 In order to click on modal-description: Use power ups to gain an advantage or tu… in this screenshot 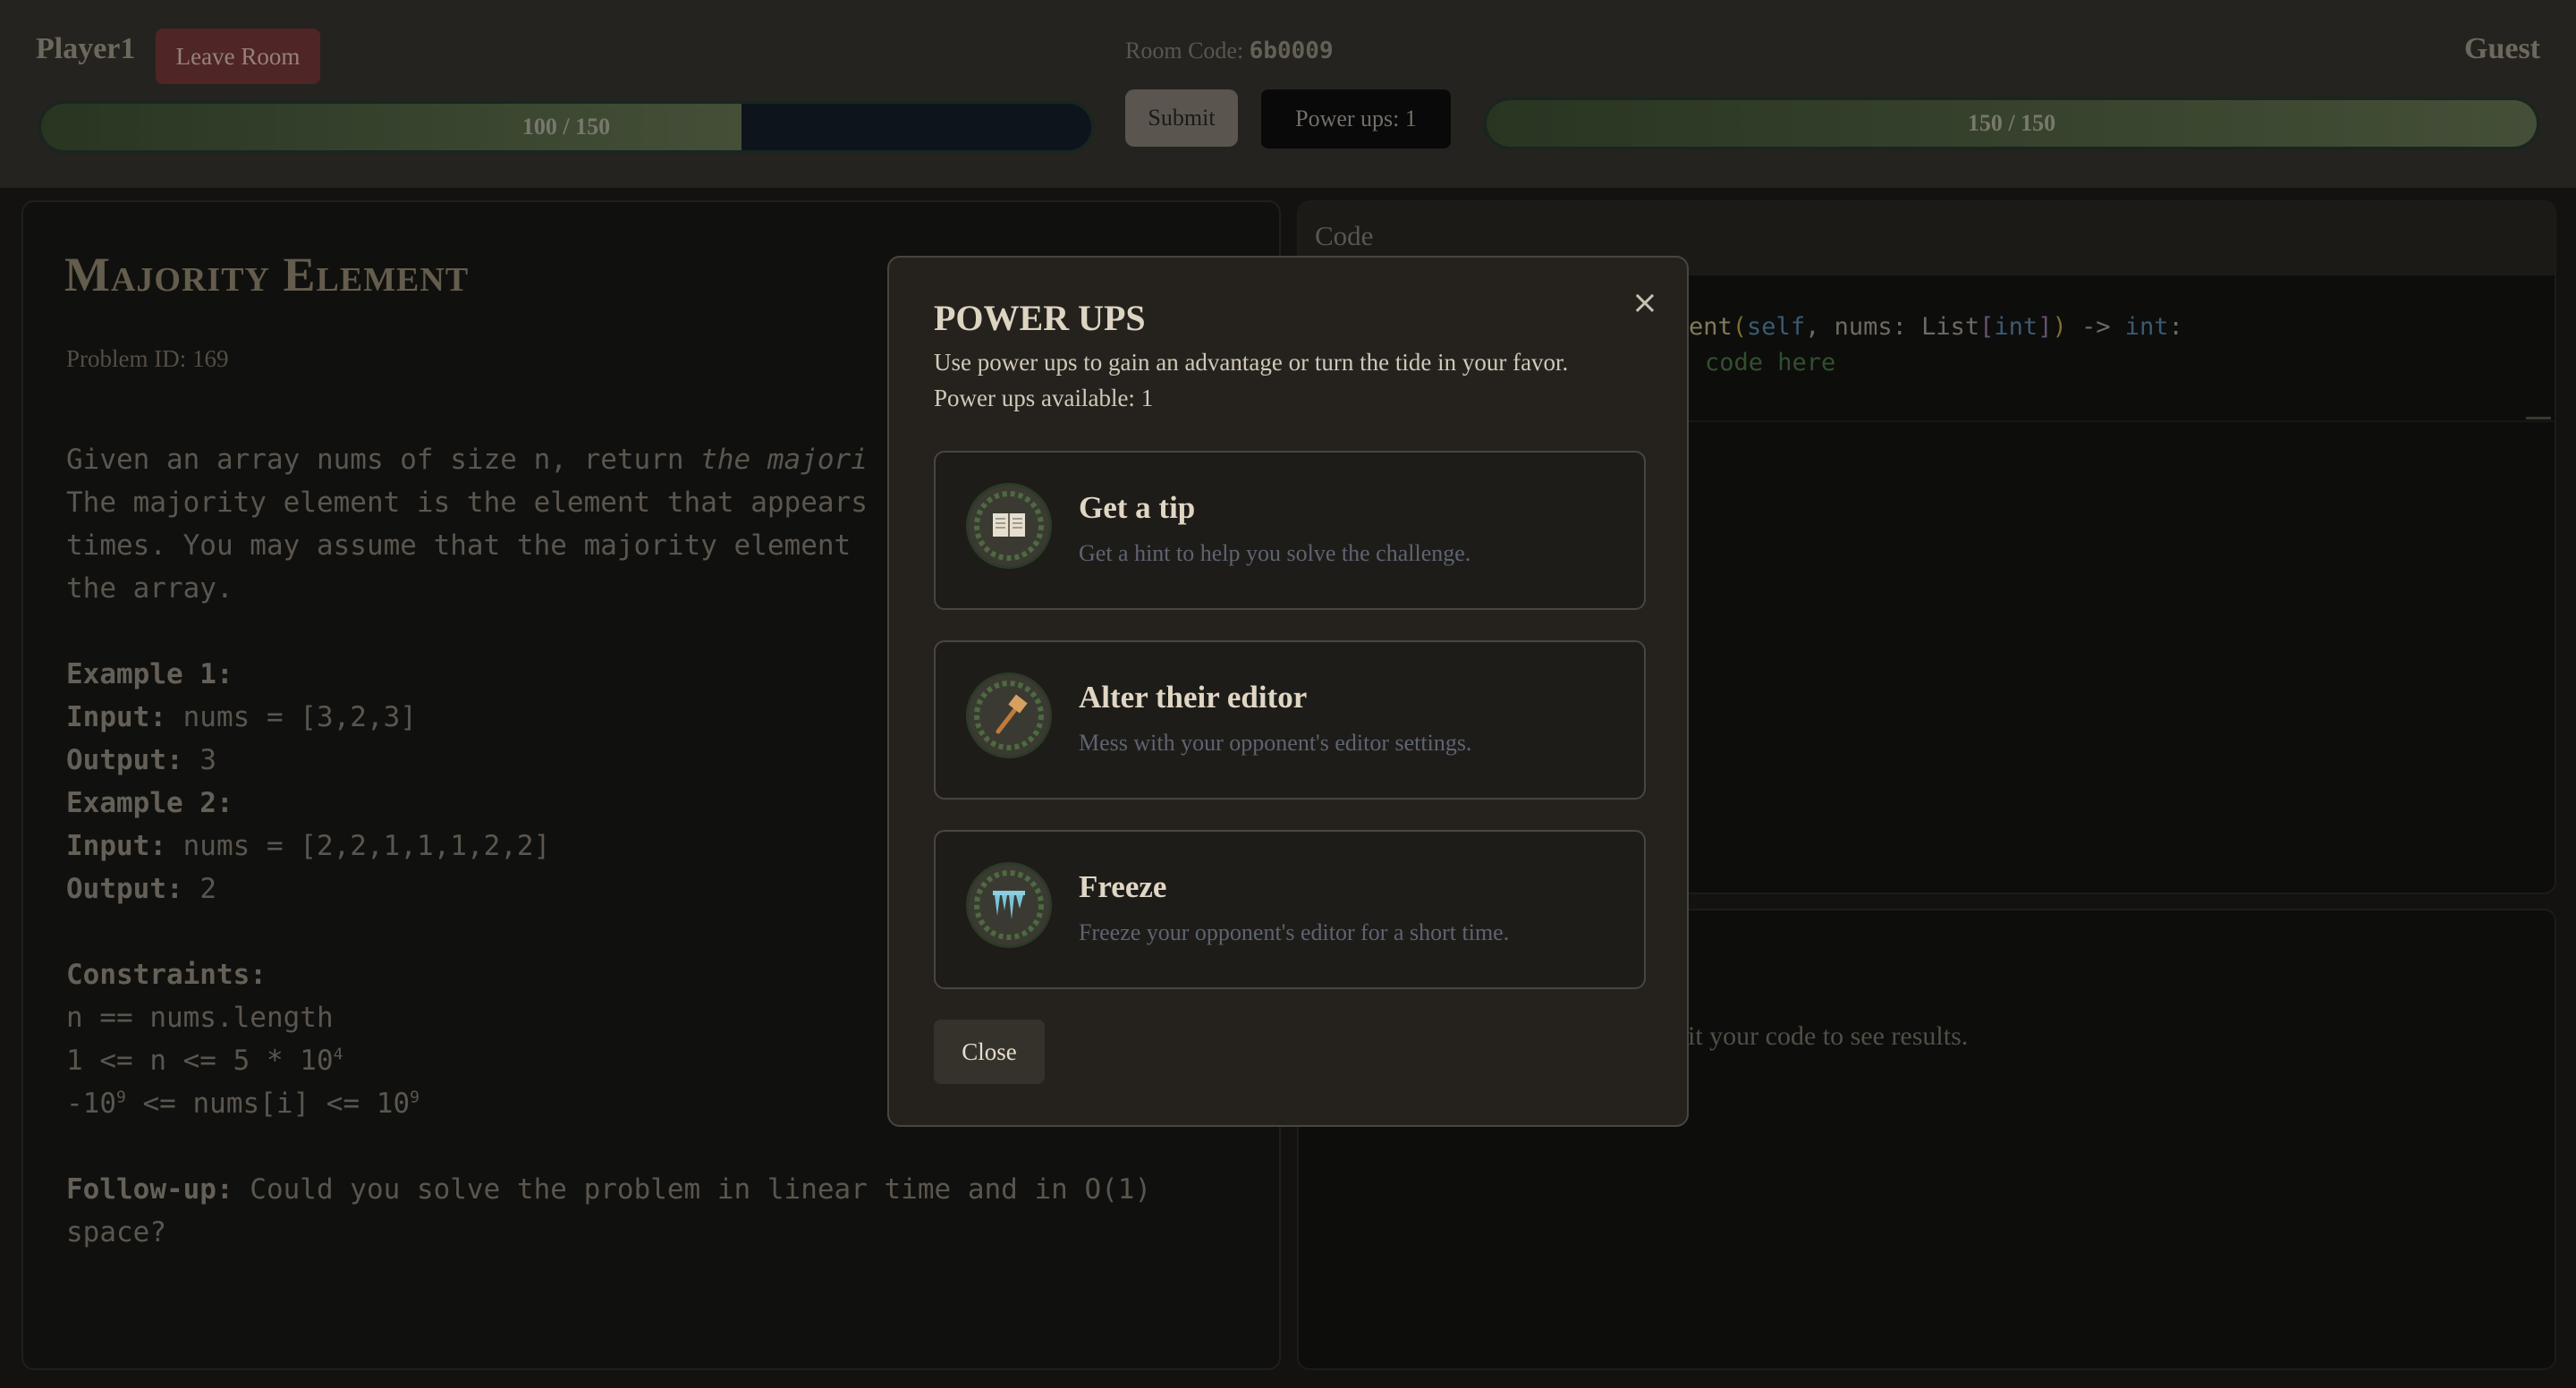, I will do `click(1251, 362)`.